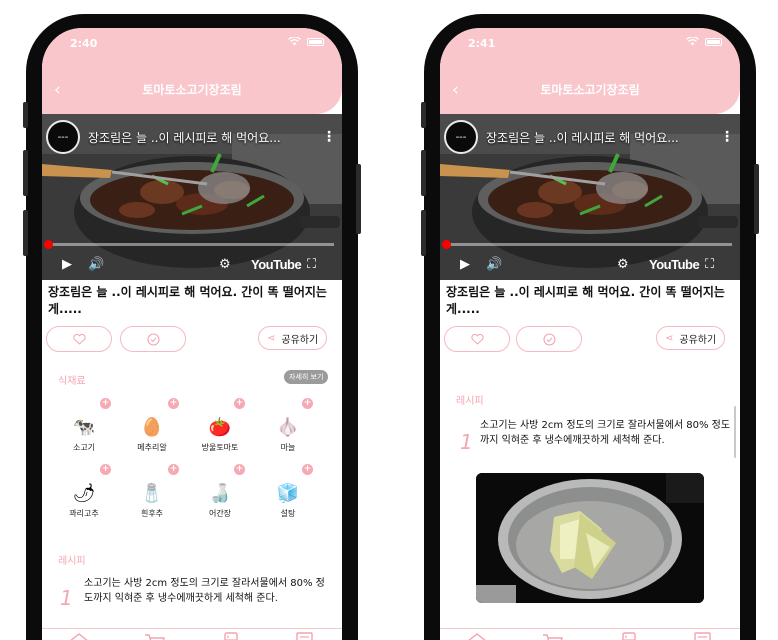 The image size is (778, 640). I want to click on header: 2:40 ‹ 토마토소고기장조림, so click(192, 71).